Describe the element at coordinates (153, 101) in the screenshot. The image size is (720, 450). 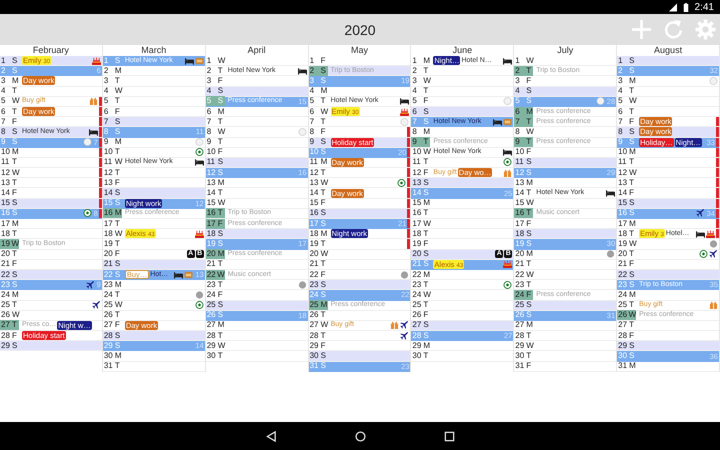
I see `day-row: 5 T` at that location.